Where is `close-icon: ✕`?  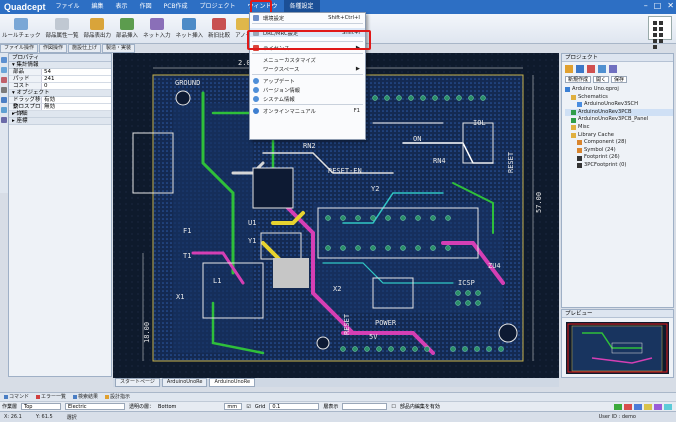
close-icon: ✕ is located at coordinates (670, 5).